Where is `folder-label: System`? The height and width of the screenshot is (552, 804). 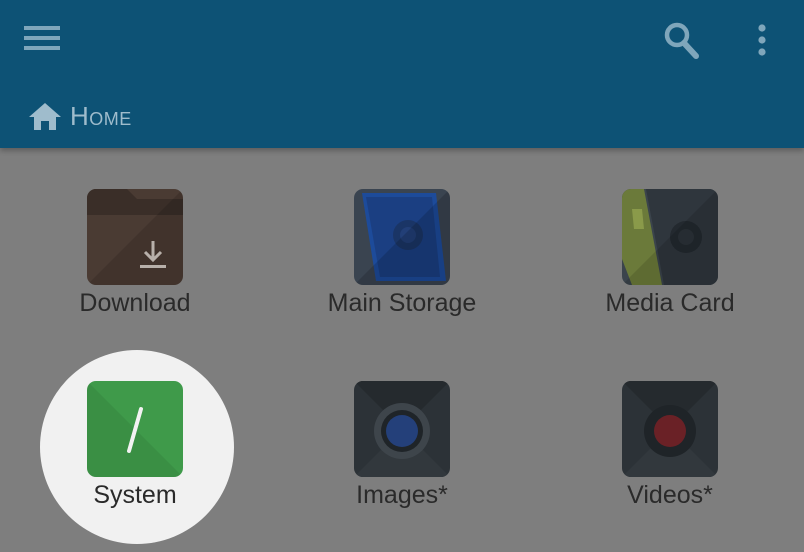 folder-label: System is located at coordinates (135, 495).